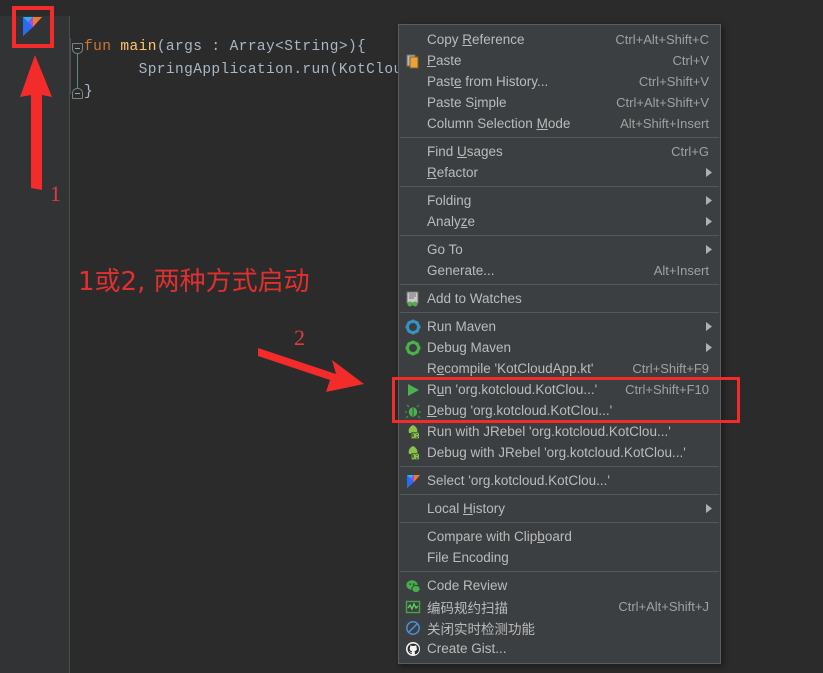 The width and height of the screenshot is (823, 673). What do you see at coordinates (559, 410) in the screenshot?
I see `menu-item-debug-main: Debug 'org.kotcloud.KotClou...'` at bounding box center [559, 410].